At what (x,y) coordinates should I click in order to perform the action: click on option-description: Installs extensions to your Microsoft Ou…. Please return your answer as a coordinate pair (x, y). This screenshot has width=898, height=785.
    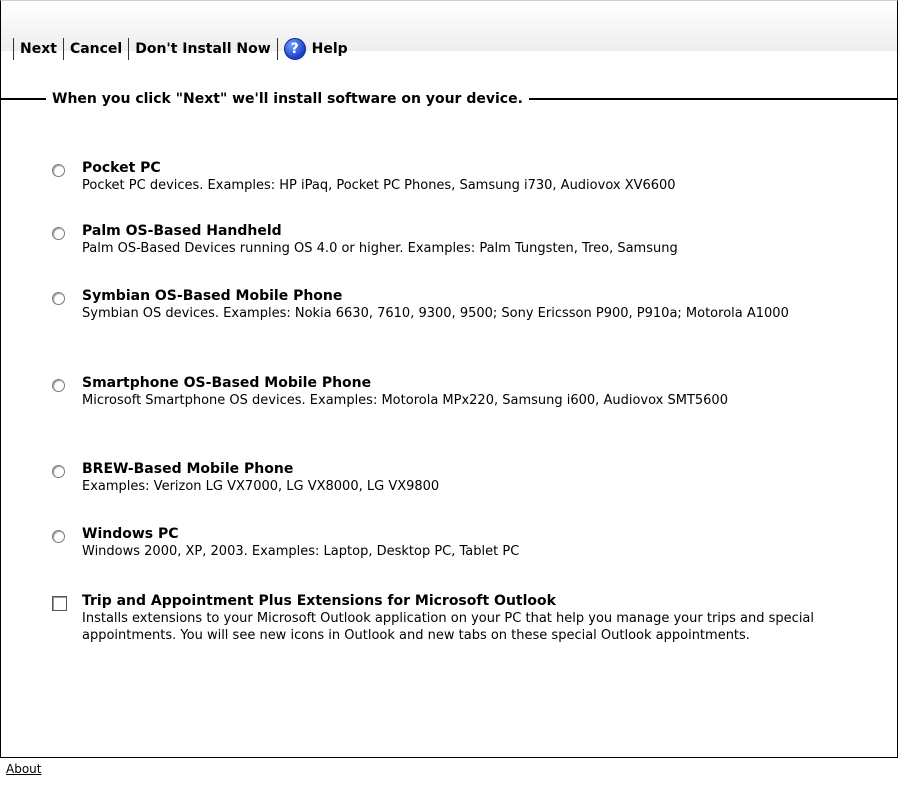
    Looking at the image, I should click on (448, 627).